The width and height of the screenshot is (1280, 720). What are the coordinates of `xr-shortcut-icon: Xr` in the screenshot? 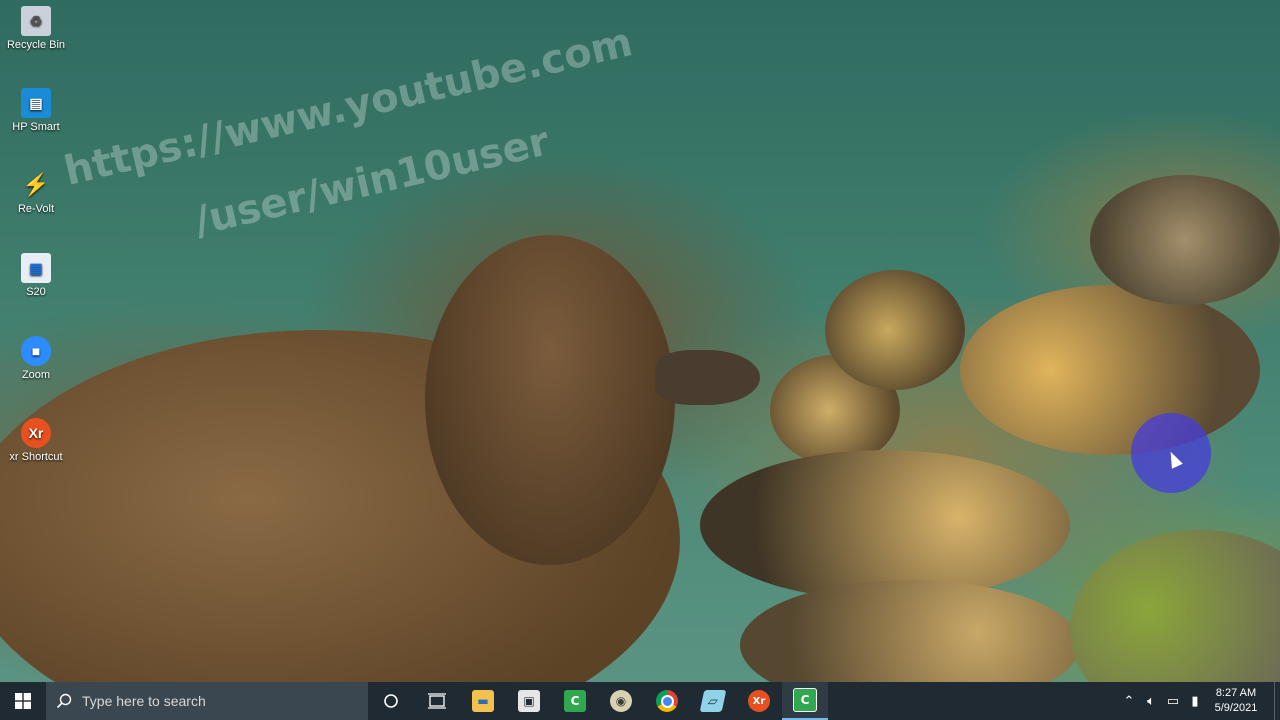 It's located at (36, 433).